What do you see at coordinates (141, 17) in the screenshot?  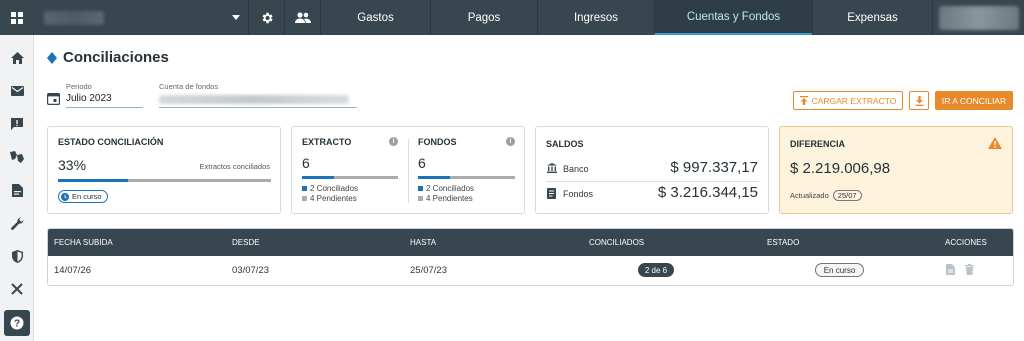 I see `company-selector` at bounding box center [141, 17].